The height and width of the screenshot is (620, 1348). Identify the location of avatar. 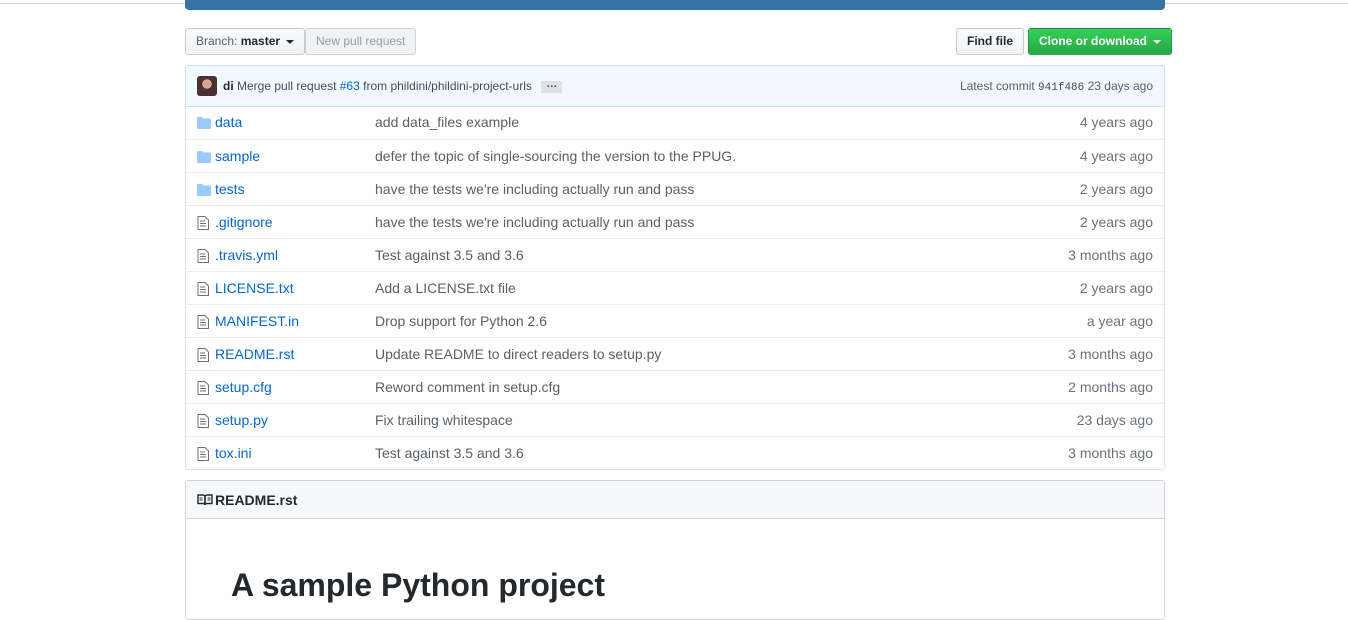
(207, 86).